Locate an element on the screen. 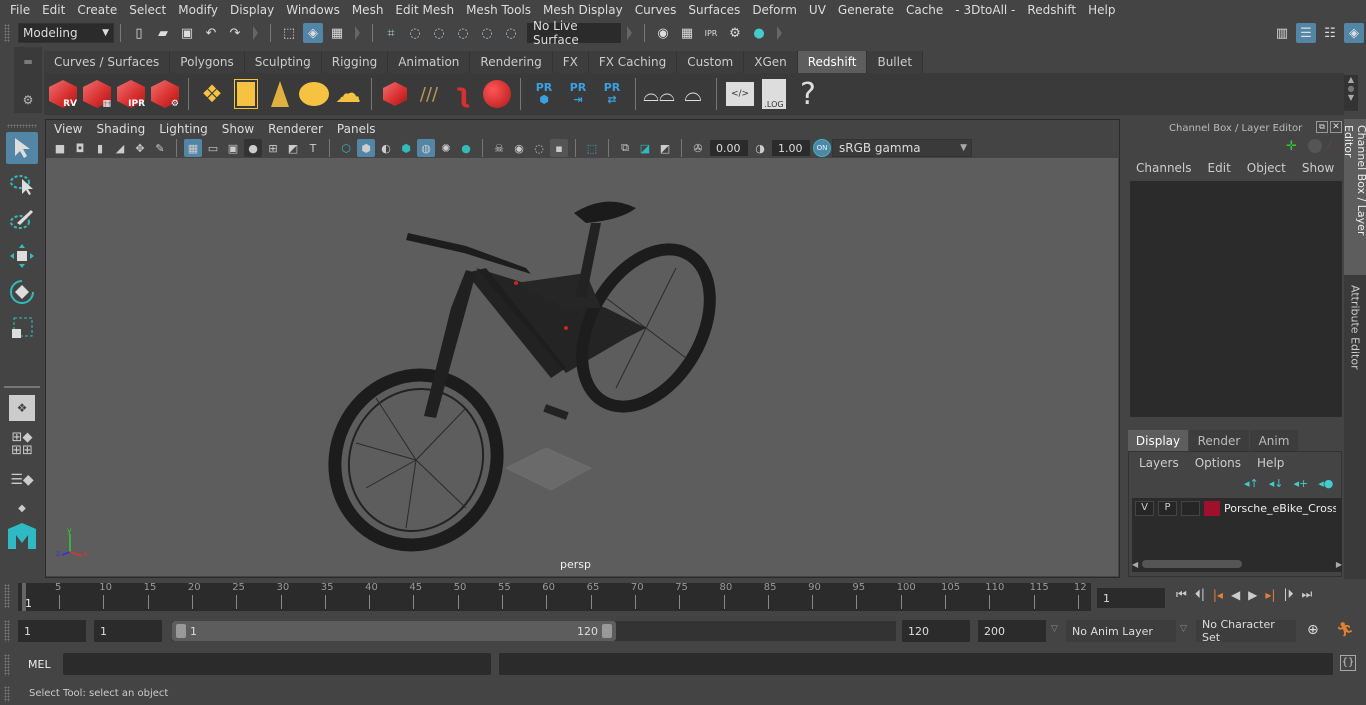 Image resolution: width=1366 pixels, height=705 pixels. camera-icon: ■ is located at coordinates (60, 148).